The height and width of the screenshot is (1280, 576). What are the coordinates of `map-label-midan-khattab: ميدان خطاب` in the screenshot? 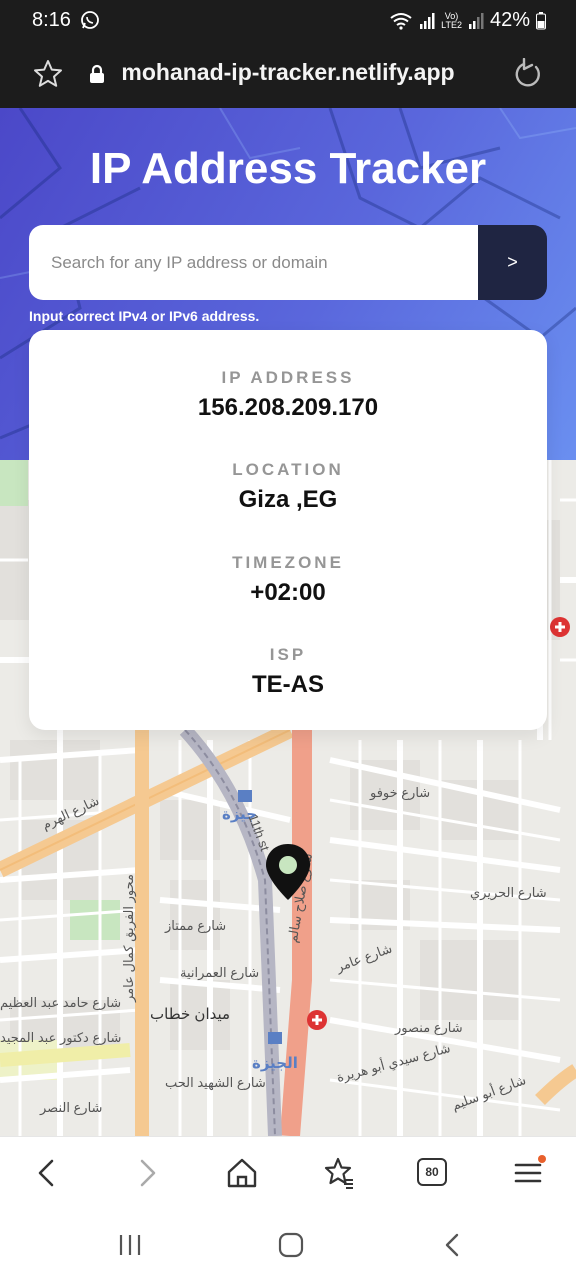 It's located at (190, 1014).